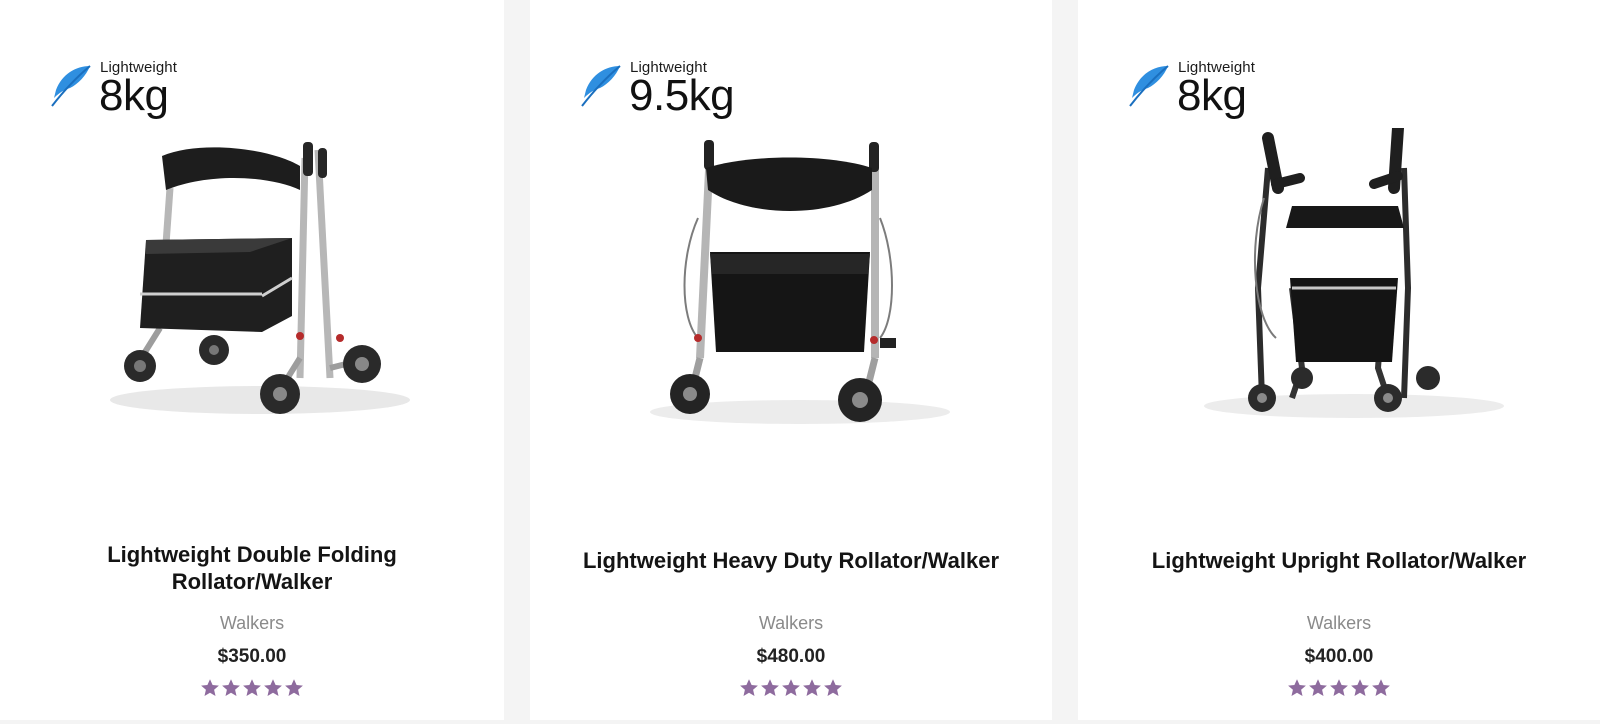 The width and height of the screenshot is (1600, 724). I want to click on product-price: $400.00, so click(1339, 656).